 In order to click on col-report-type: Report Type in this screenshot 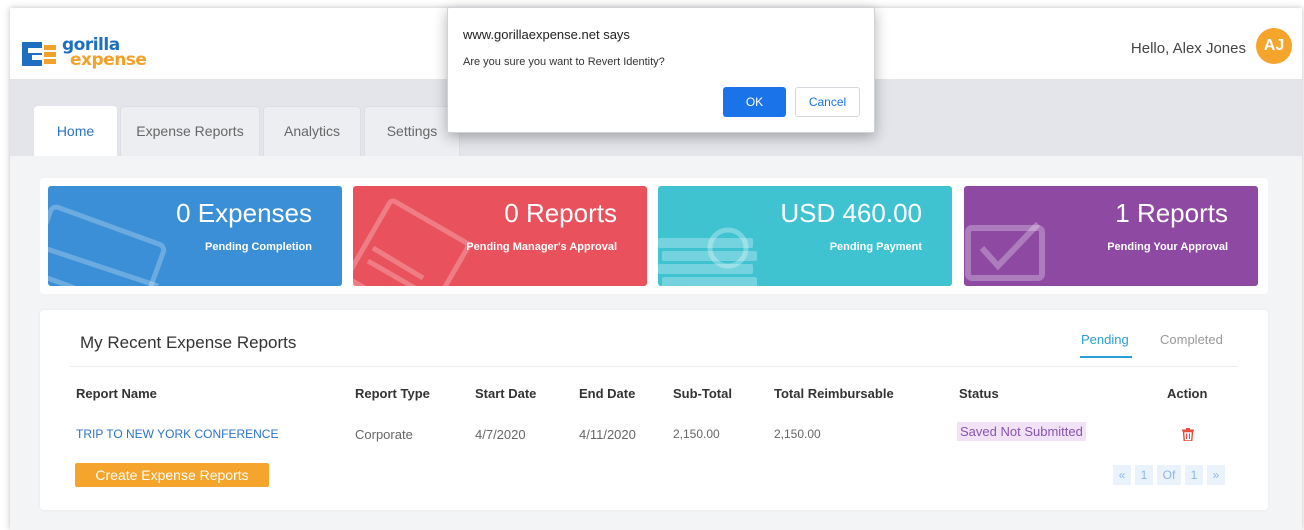, I will do `click(392, 393)`.